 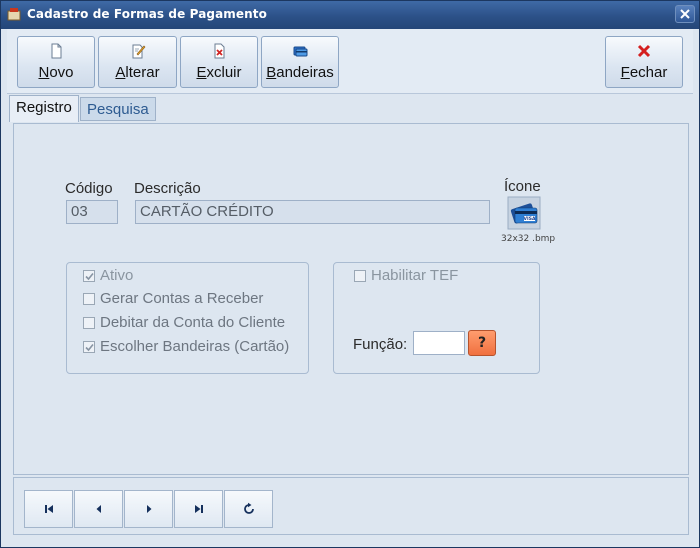 I want to click on first-record-button, so click(x=48, y=509).